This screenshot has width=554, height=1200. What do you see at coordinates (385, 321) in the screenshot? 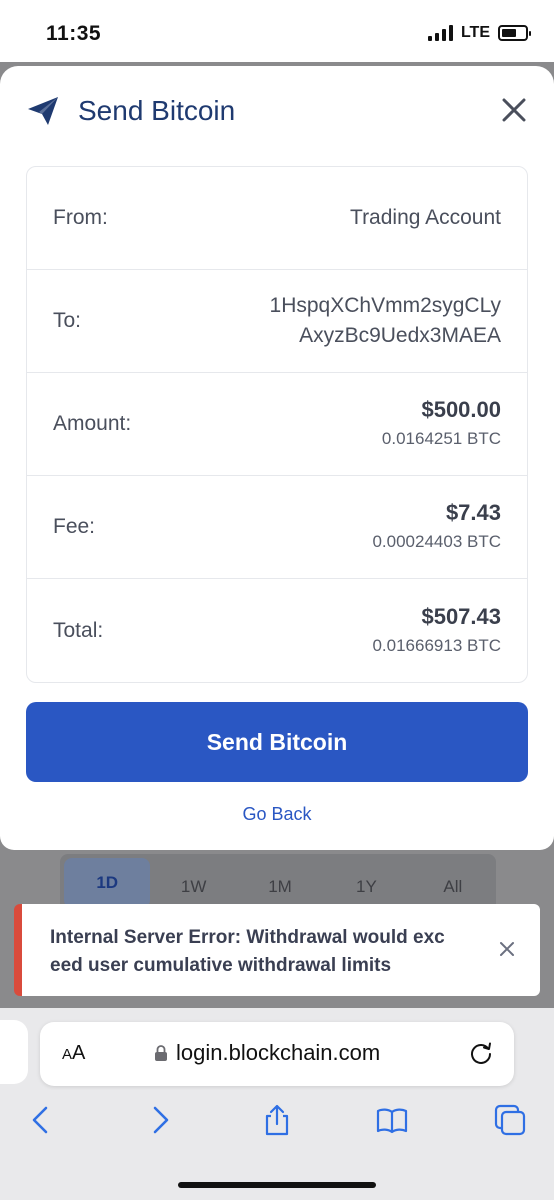
I see `to-value: 1HspqXChVmm2sygCLy AxyzBc9Uedx3MAEA` at bounding box center [385, 321].